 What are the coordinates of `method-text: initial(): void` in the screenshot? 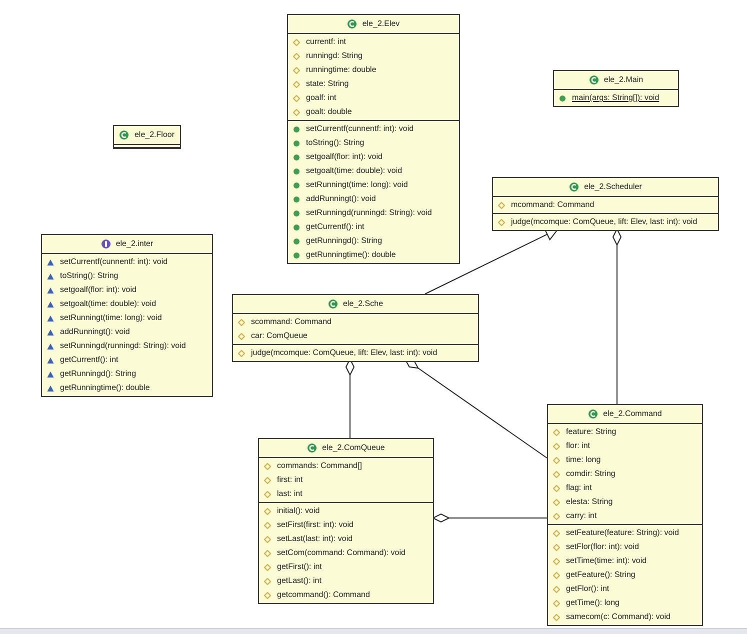 It's located at (298, 511).